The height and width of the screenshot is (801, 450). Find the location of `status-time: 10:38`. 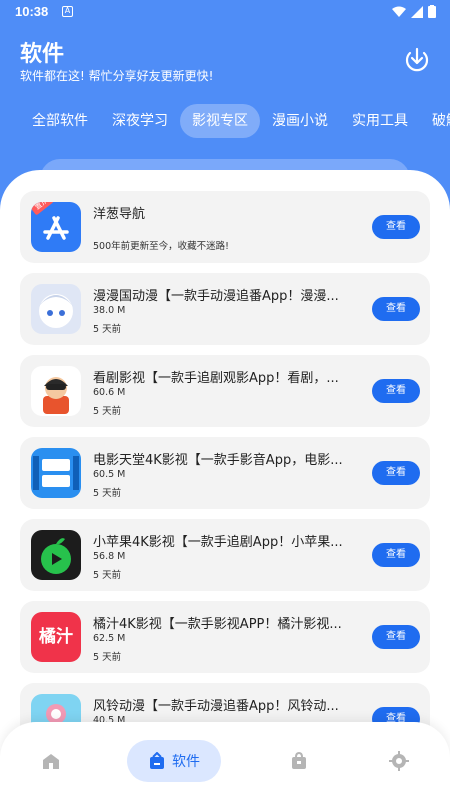

status-time: 10:38 is located at coordinates (32, 11).